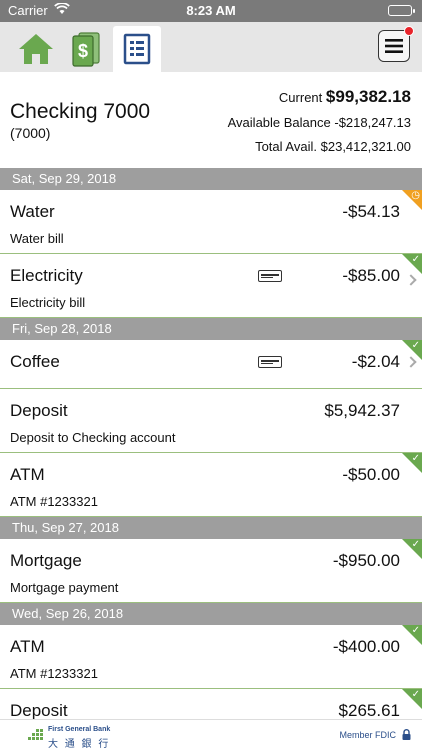 The image size is (422, 750). I want to click on chevron-right-icon, so click(411, 280).